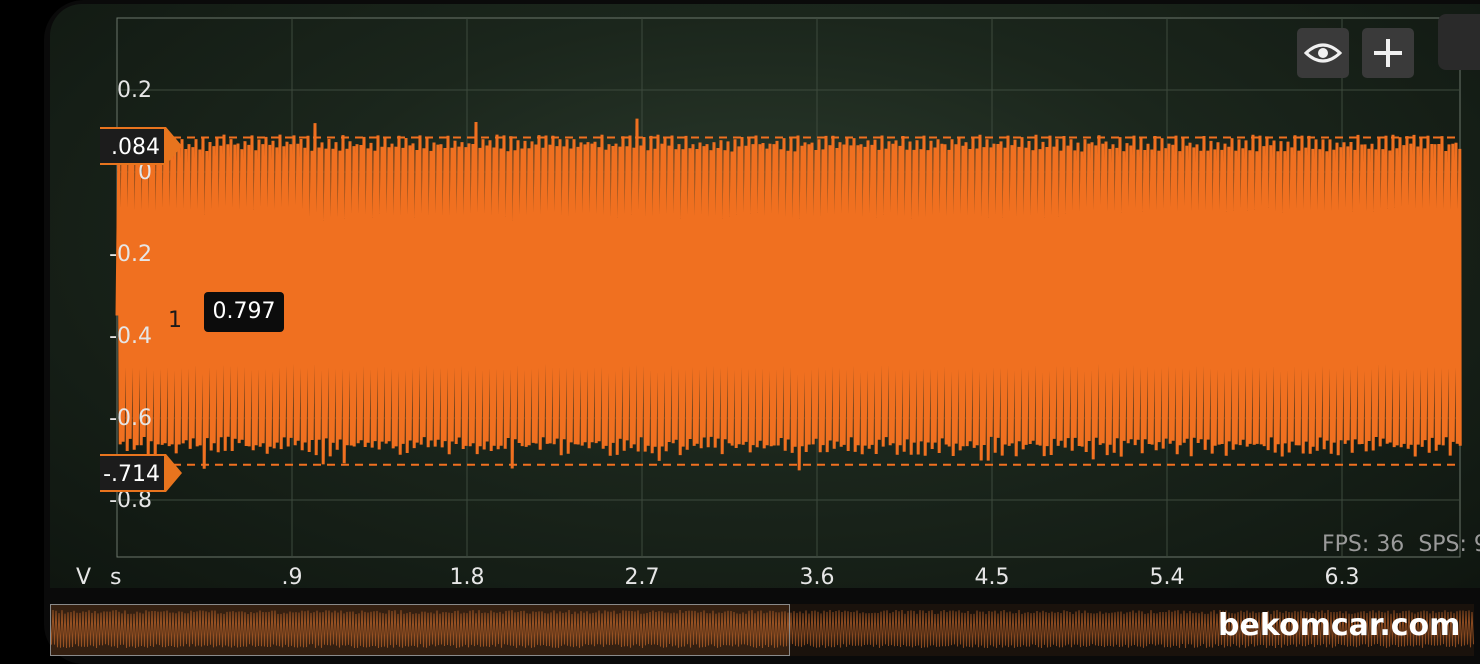 The image size is (1480, 664). Describe the element at coordinates (992, 576) in the screenshot. I see `x-tick-label: 4.5` at that location.